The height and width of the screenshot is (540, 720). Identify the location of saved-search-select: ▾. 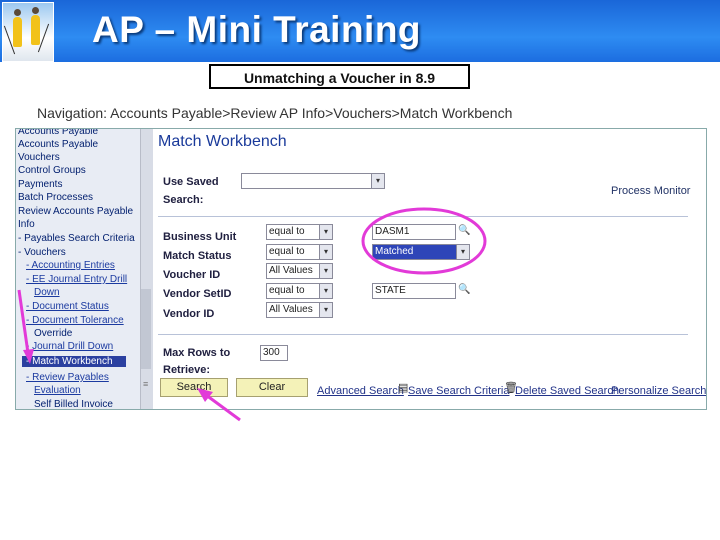
(313, 181).